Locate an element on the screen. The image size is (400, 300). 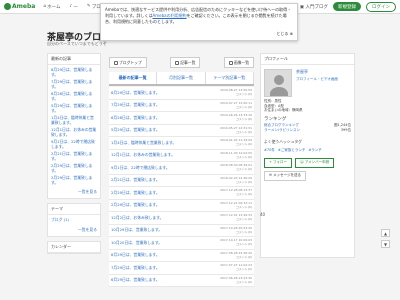
recent-post-item: 9月1日は、22時で閉店致します。 is located at coordinates (74, 144).